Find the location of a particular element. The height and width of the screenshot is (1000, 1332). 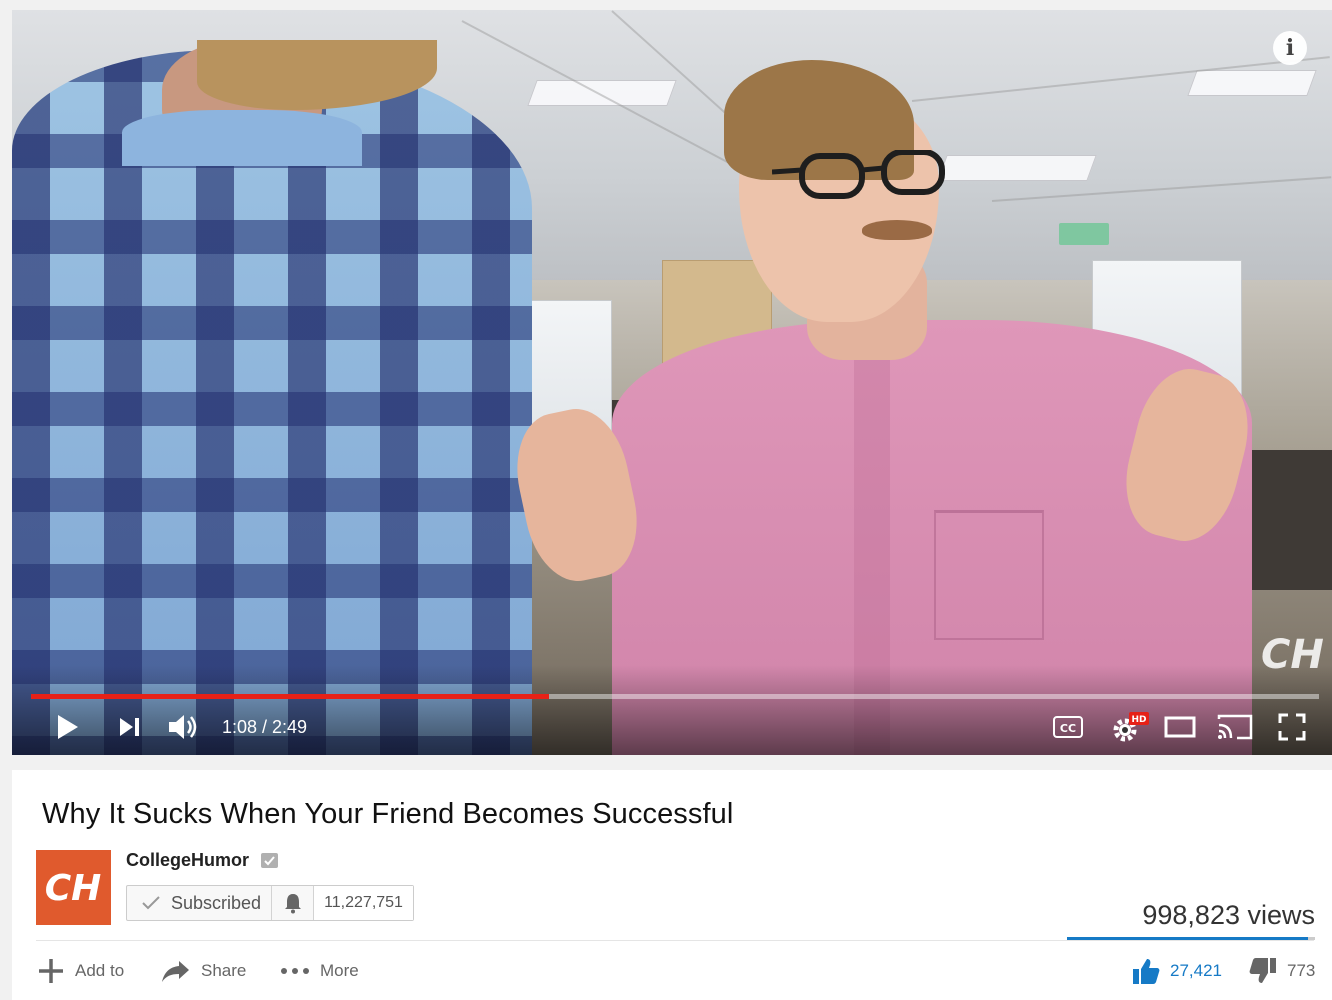

channel-logo-icon: CH is located at coordinates (73, 888).